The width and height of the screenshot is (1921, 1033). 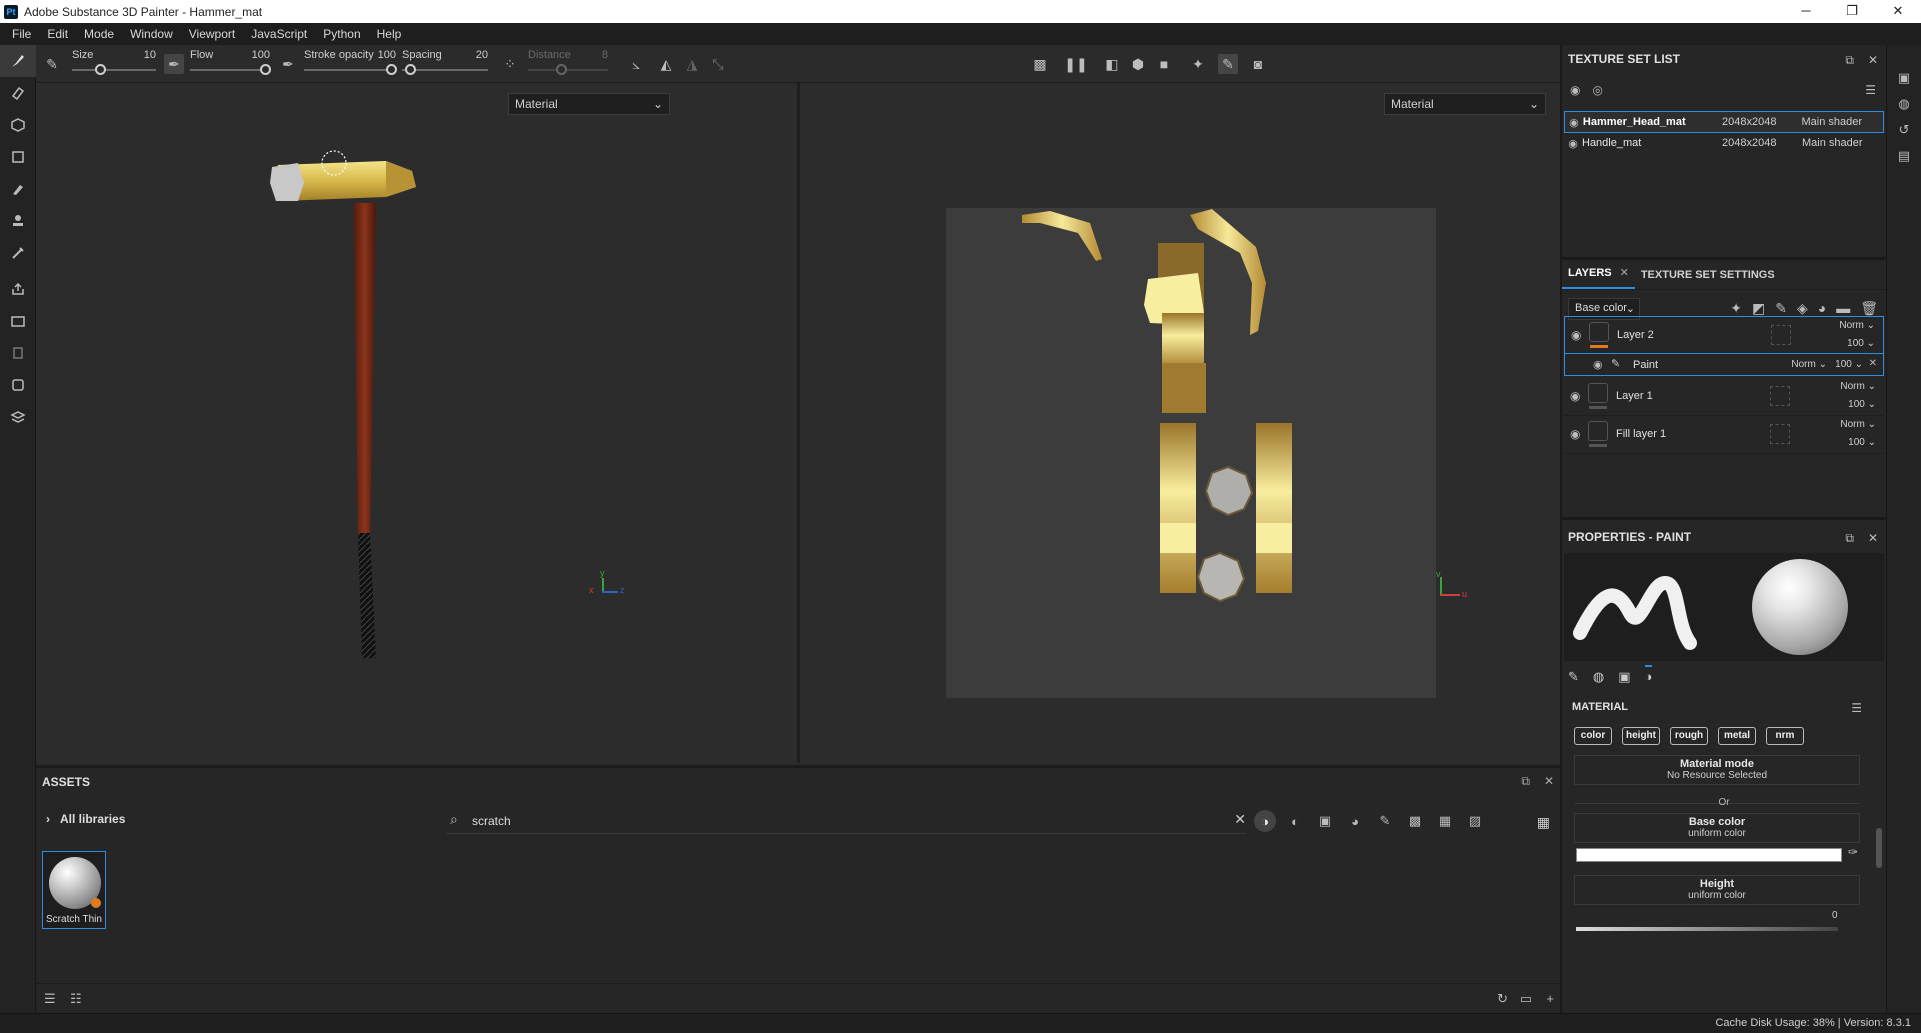 What do you see at coordinates (1543, 822) in the screenshot?
I see `grid-view-icon: ▦` at bounding box center [1543, 822].